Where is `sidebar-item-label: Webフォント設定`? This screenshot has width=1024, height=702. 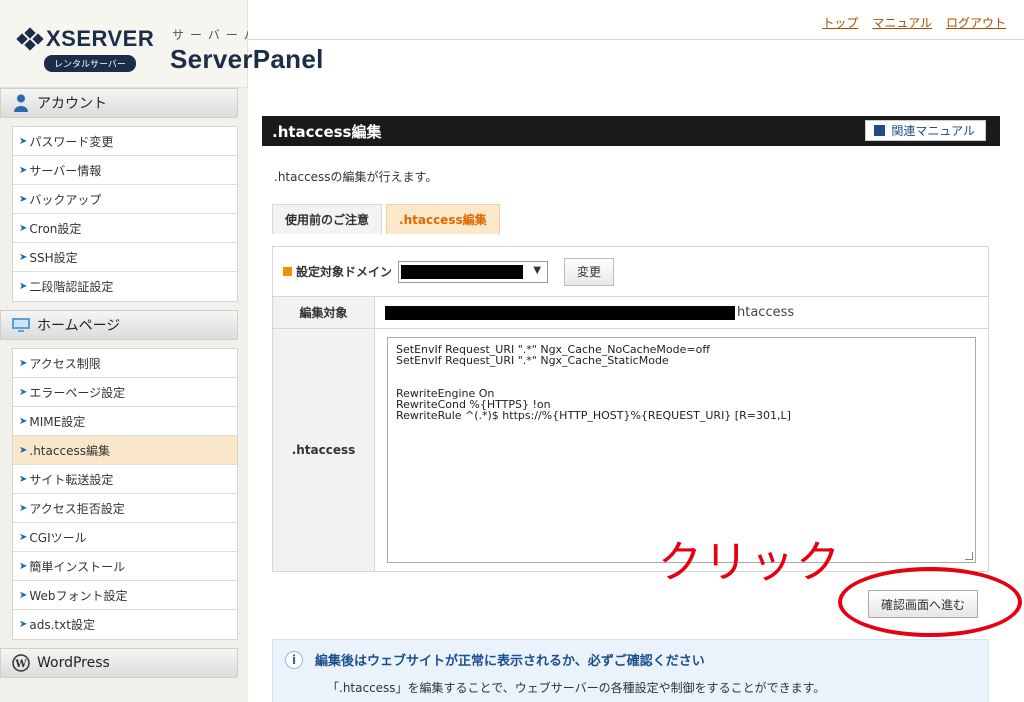 sidebar-item-label: Webフォント設定 is located at coordinates (78, 595).